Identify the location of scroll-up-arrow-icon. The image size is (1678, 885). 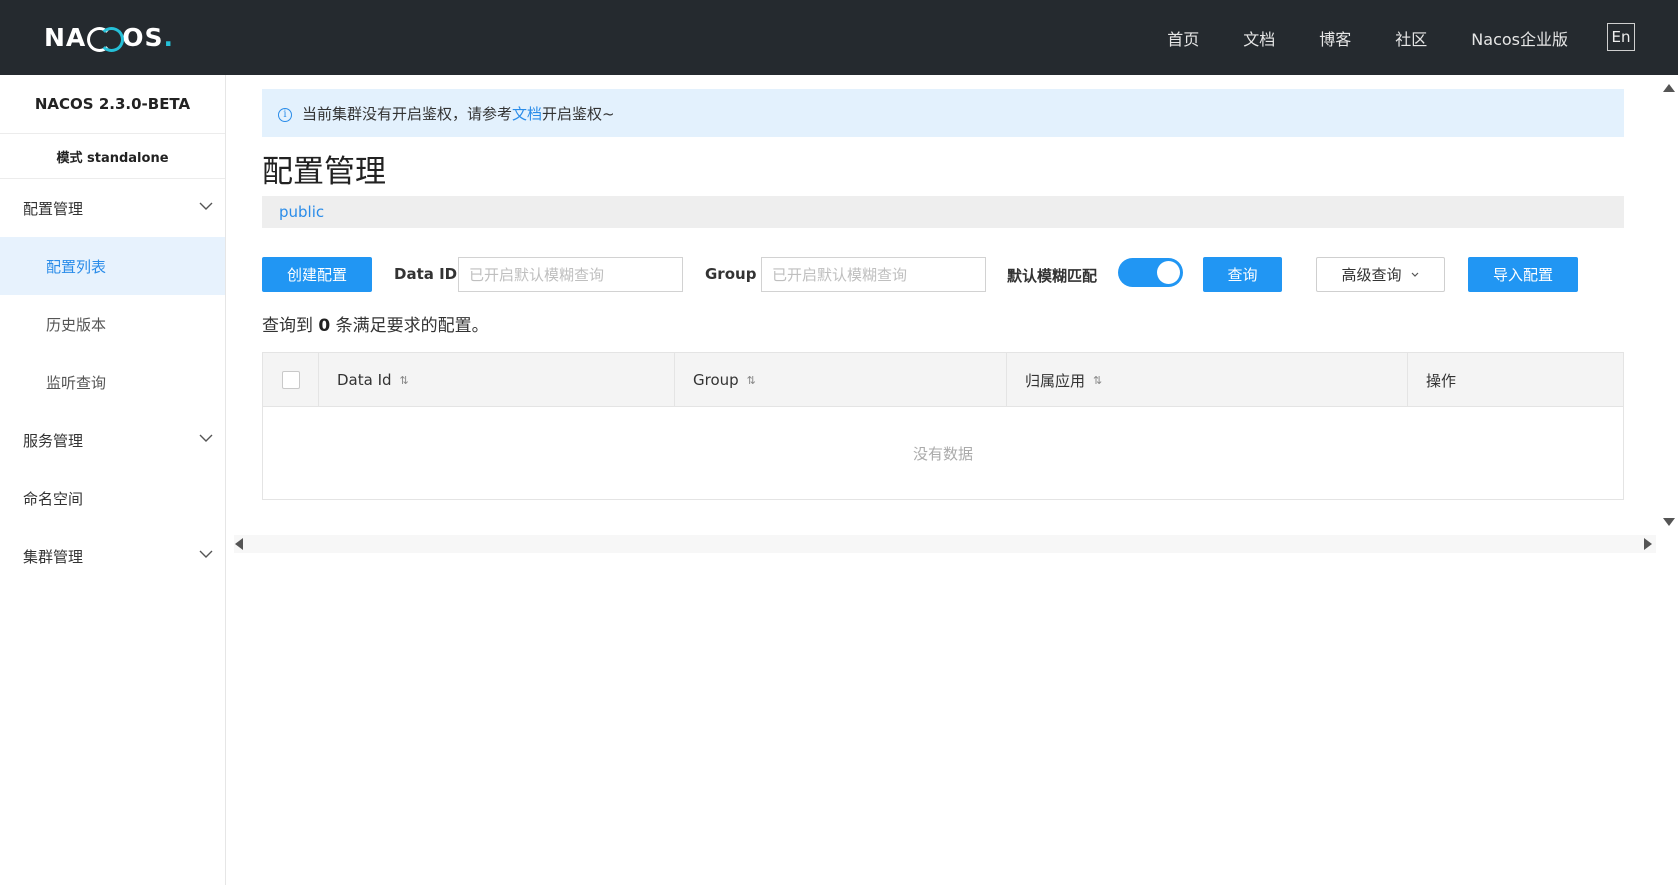
(1669, 88).